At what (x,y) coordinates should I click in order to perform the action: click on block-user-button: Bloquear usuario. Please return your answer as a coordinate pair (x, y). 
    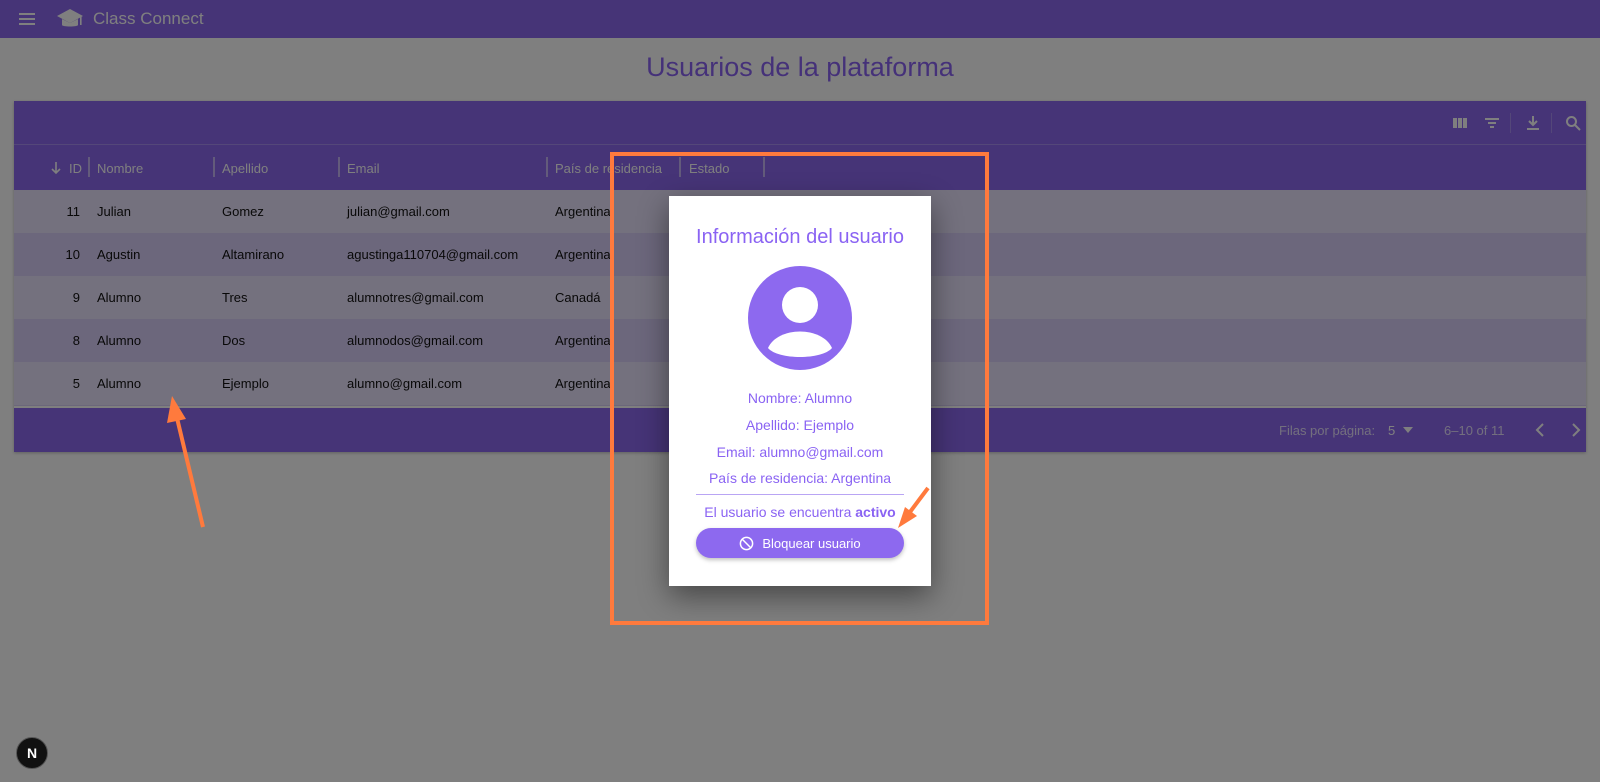
    Looking at the image, I should click on (800, 543).